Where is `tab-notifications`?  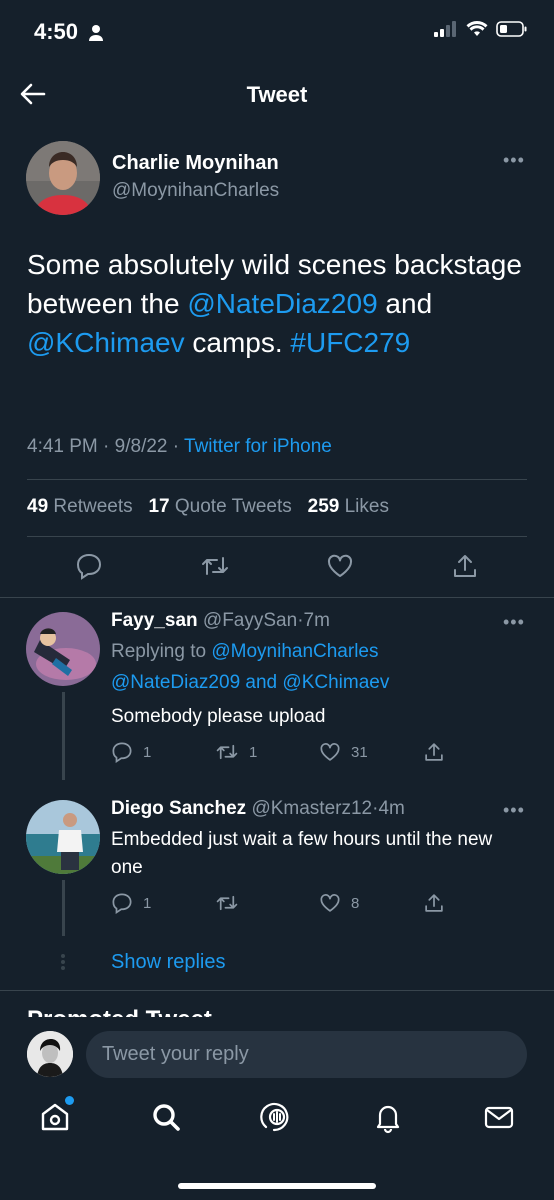 tab-notifications is located at coordinates (388, 1117).